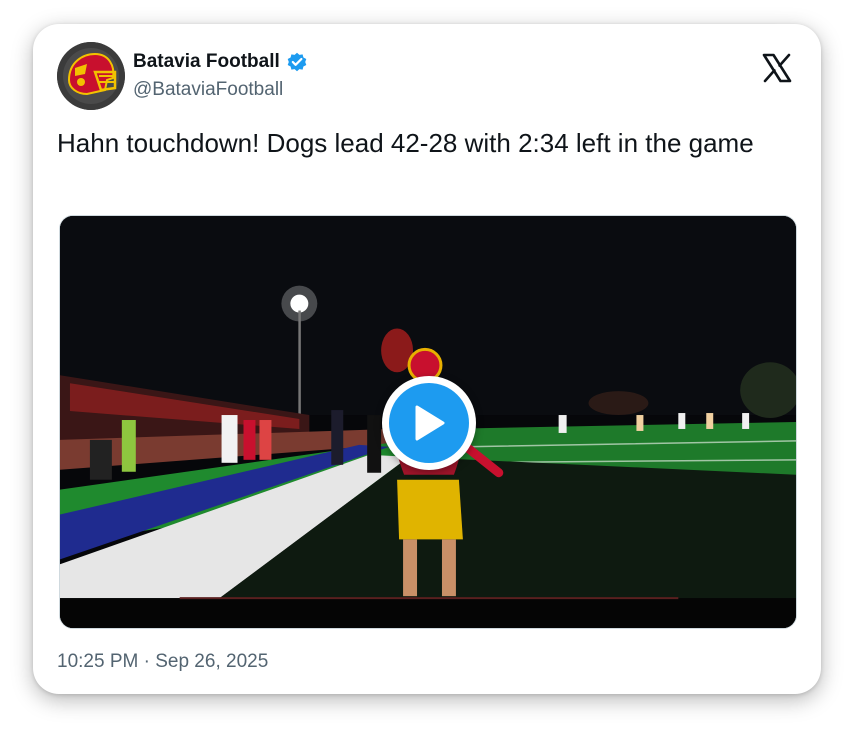 This screenshot has height=737, width=854. I want to click on play-button, so click(429, 423).